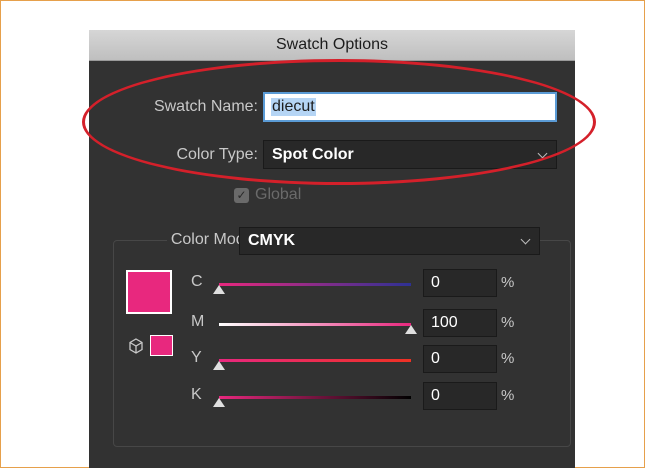  What do you see at coordinates (241, 195) in the screenshot?
I see `global-checkbox: ✓` at bounding box center [241, 195].